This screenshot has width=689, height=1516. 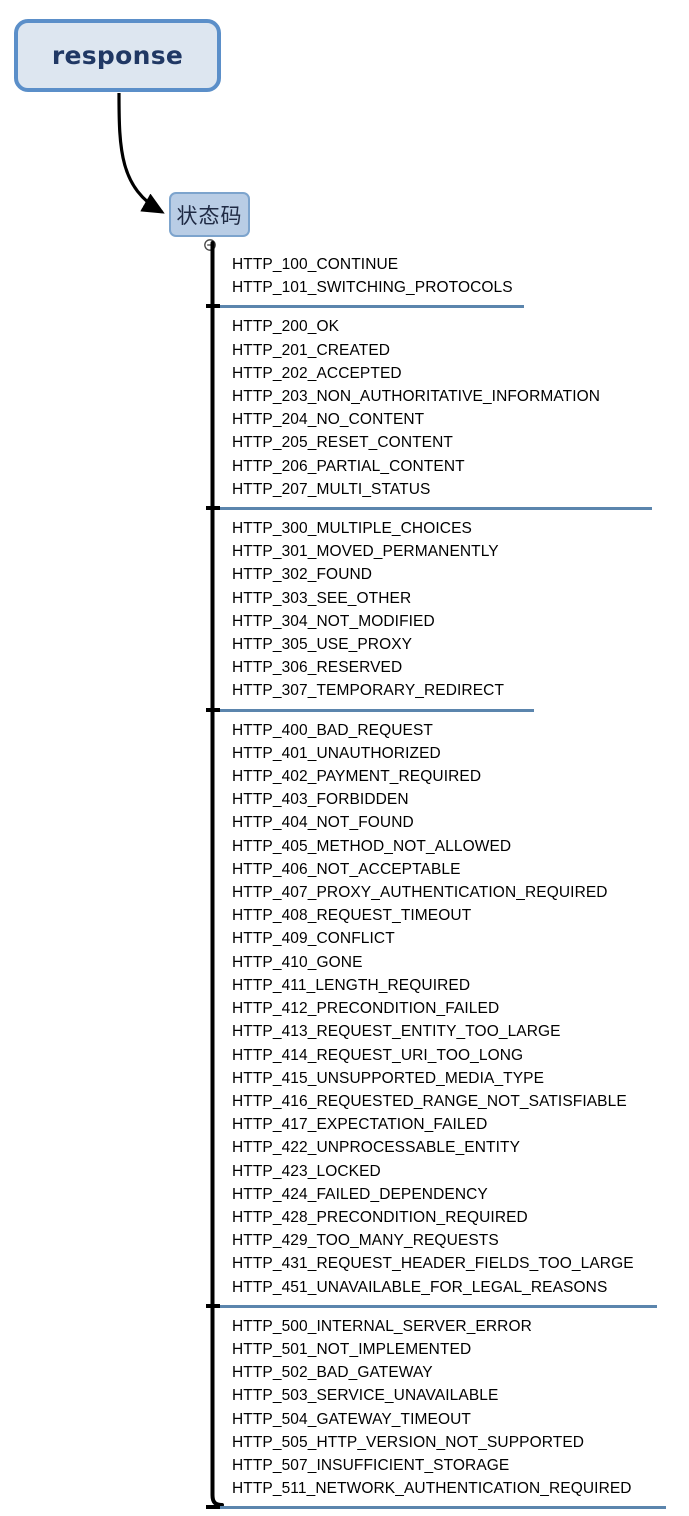 What do you see at coordinates (457, 551) in the screenshot?
I see `status-code-item: HTTP_301_MOVED_PERMANENTLY` at bounding box center [457, 551].